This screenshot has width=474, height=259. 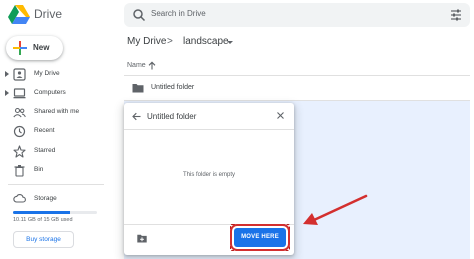 I want to click on storage-bar, so click(x=55, y=212).